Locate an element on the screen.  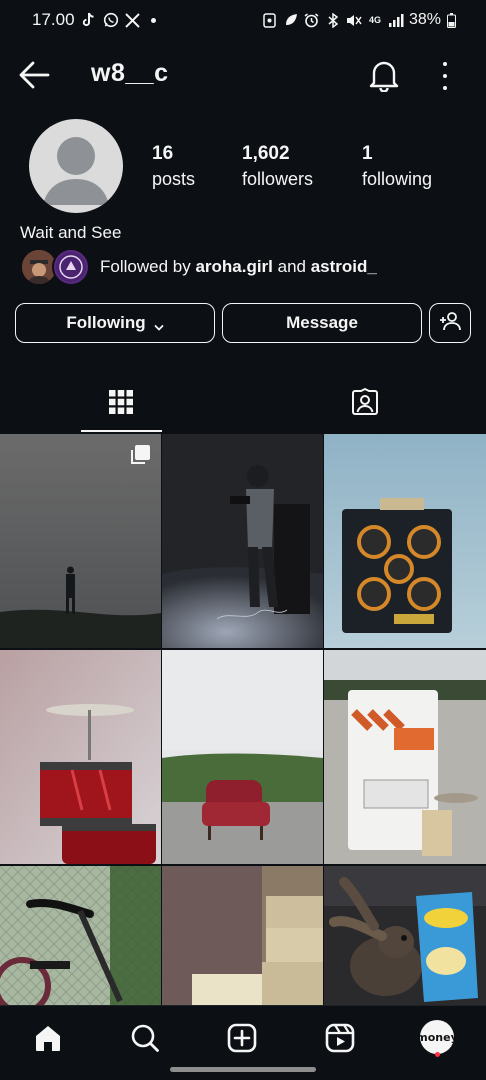
mutual-username-1: aroha.girl is located at coordinates (233, 266).